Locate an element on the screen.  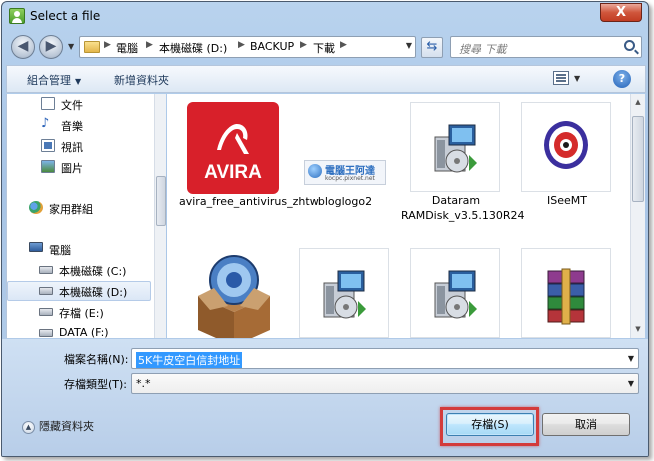
sidebar-item-label: 文件 is located at coordinates (72, 105).